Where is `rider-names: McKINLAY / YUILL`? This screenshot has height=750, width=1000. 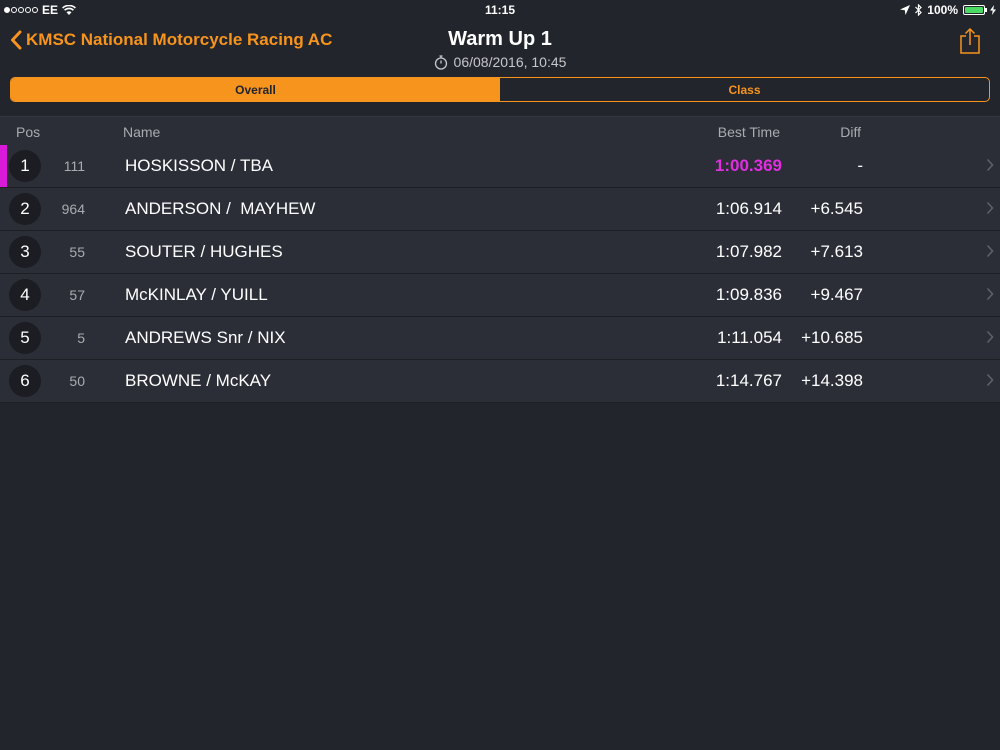 rider-names: McKINLAY / YUILL is located at coordinates (196, 294).